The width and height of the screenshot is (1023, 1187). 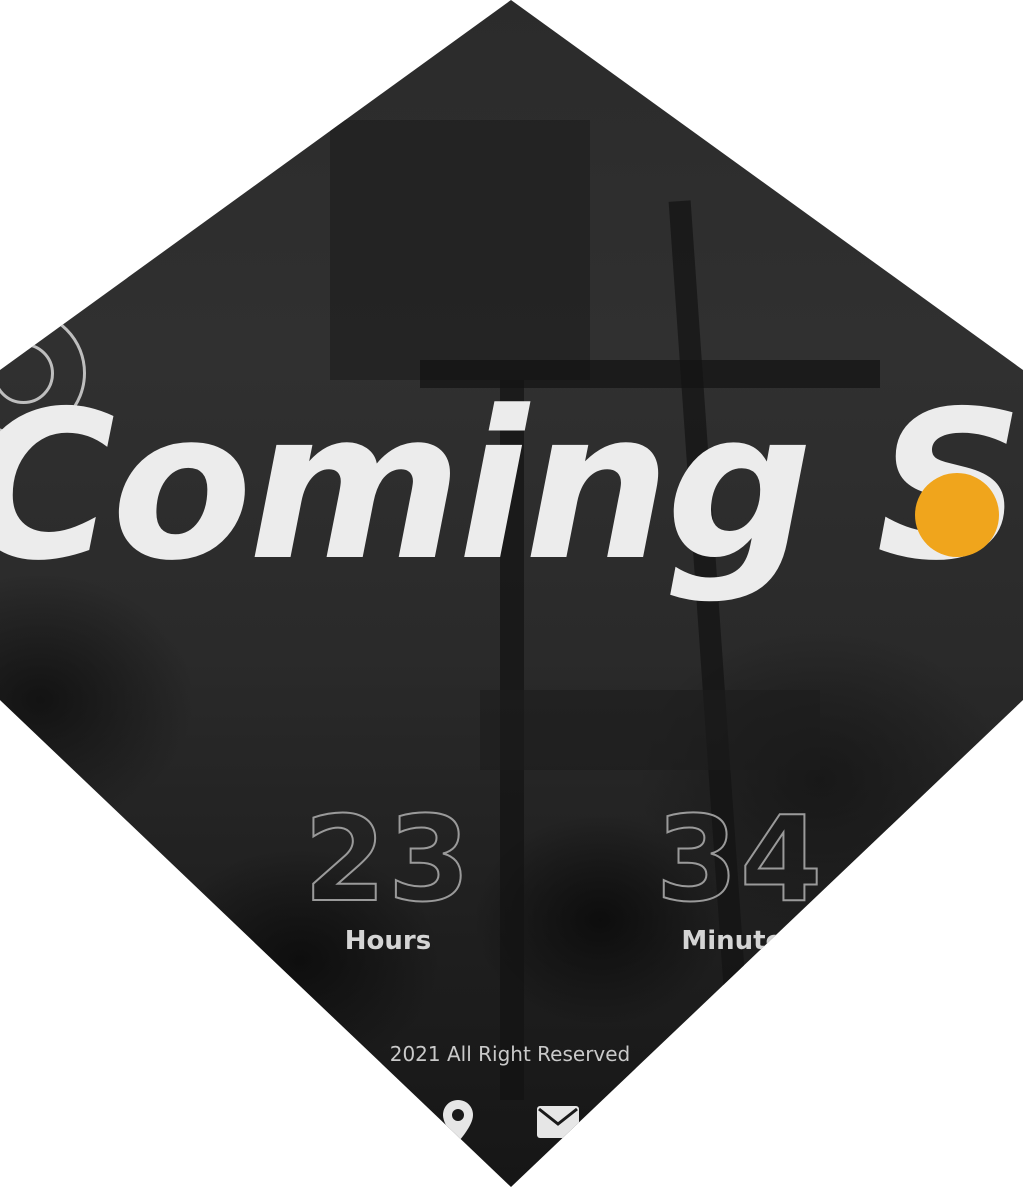 What do you see at coordinates (42, 849) in the screenshot?
I see `countdown-days-value: 27` at bounding box center [42, 849].